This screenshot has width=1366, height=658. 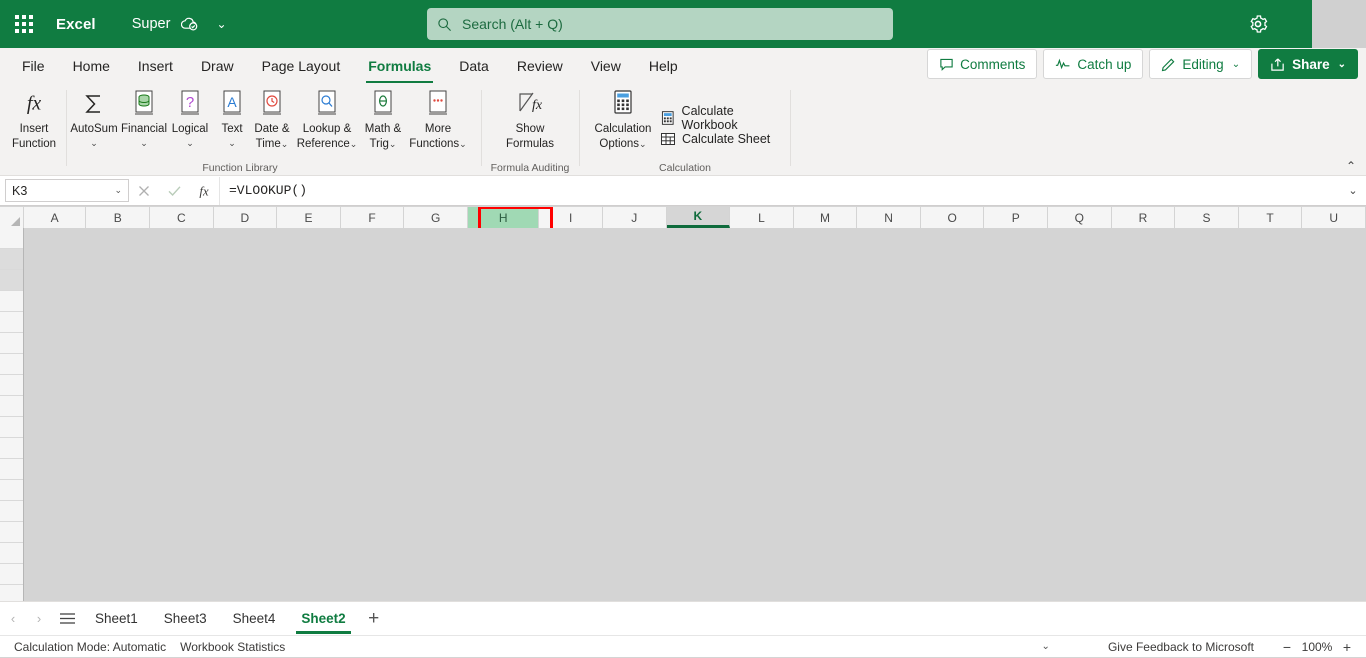 What do you see at coordinates (762, 217) in the screenshot?
I see `column-header-L: L` at bounding box center [762, 217].